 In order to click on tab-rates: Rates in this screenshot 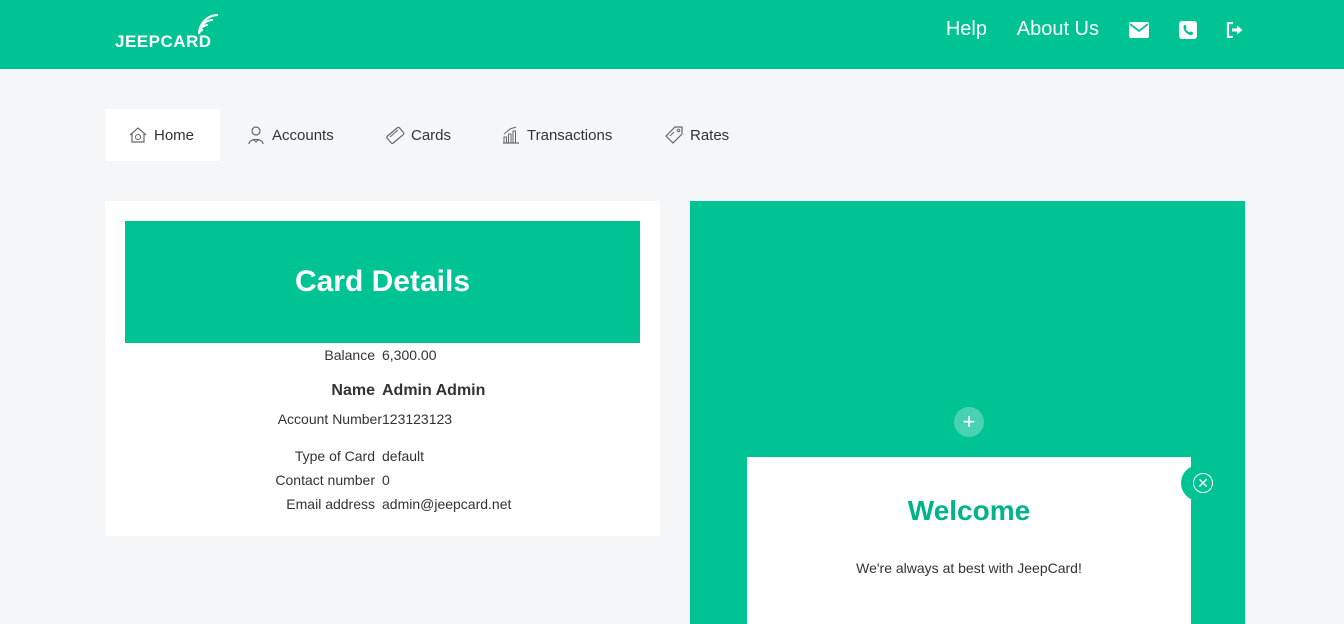, I will do `click(696, 135)`.